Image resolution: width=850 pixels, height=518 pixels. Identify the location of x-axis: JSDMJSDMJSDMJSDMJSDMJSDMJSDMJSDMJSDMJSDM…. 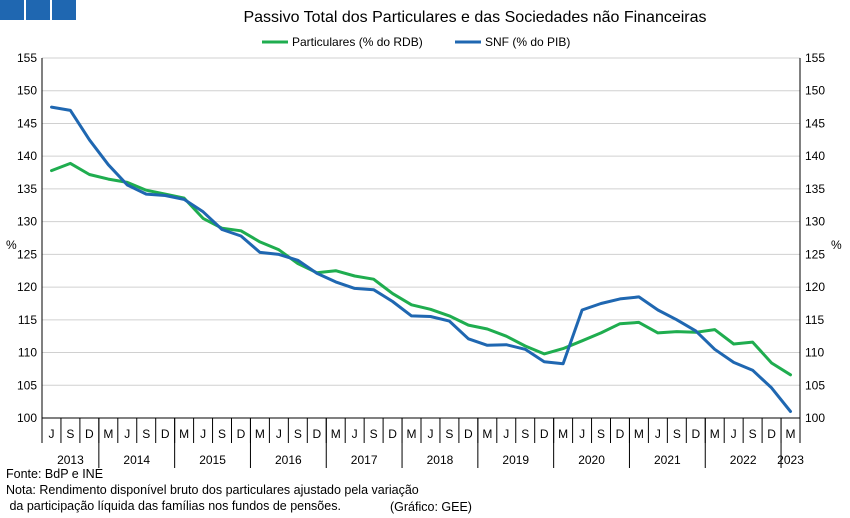
(422, 442).